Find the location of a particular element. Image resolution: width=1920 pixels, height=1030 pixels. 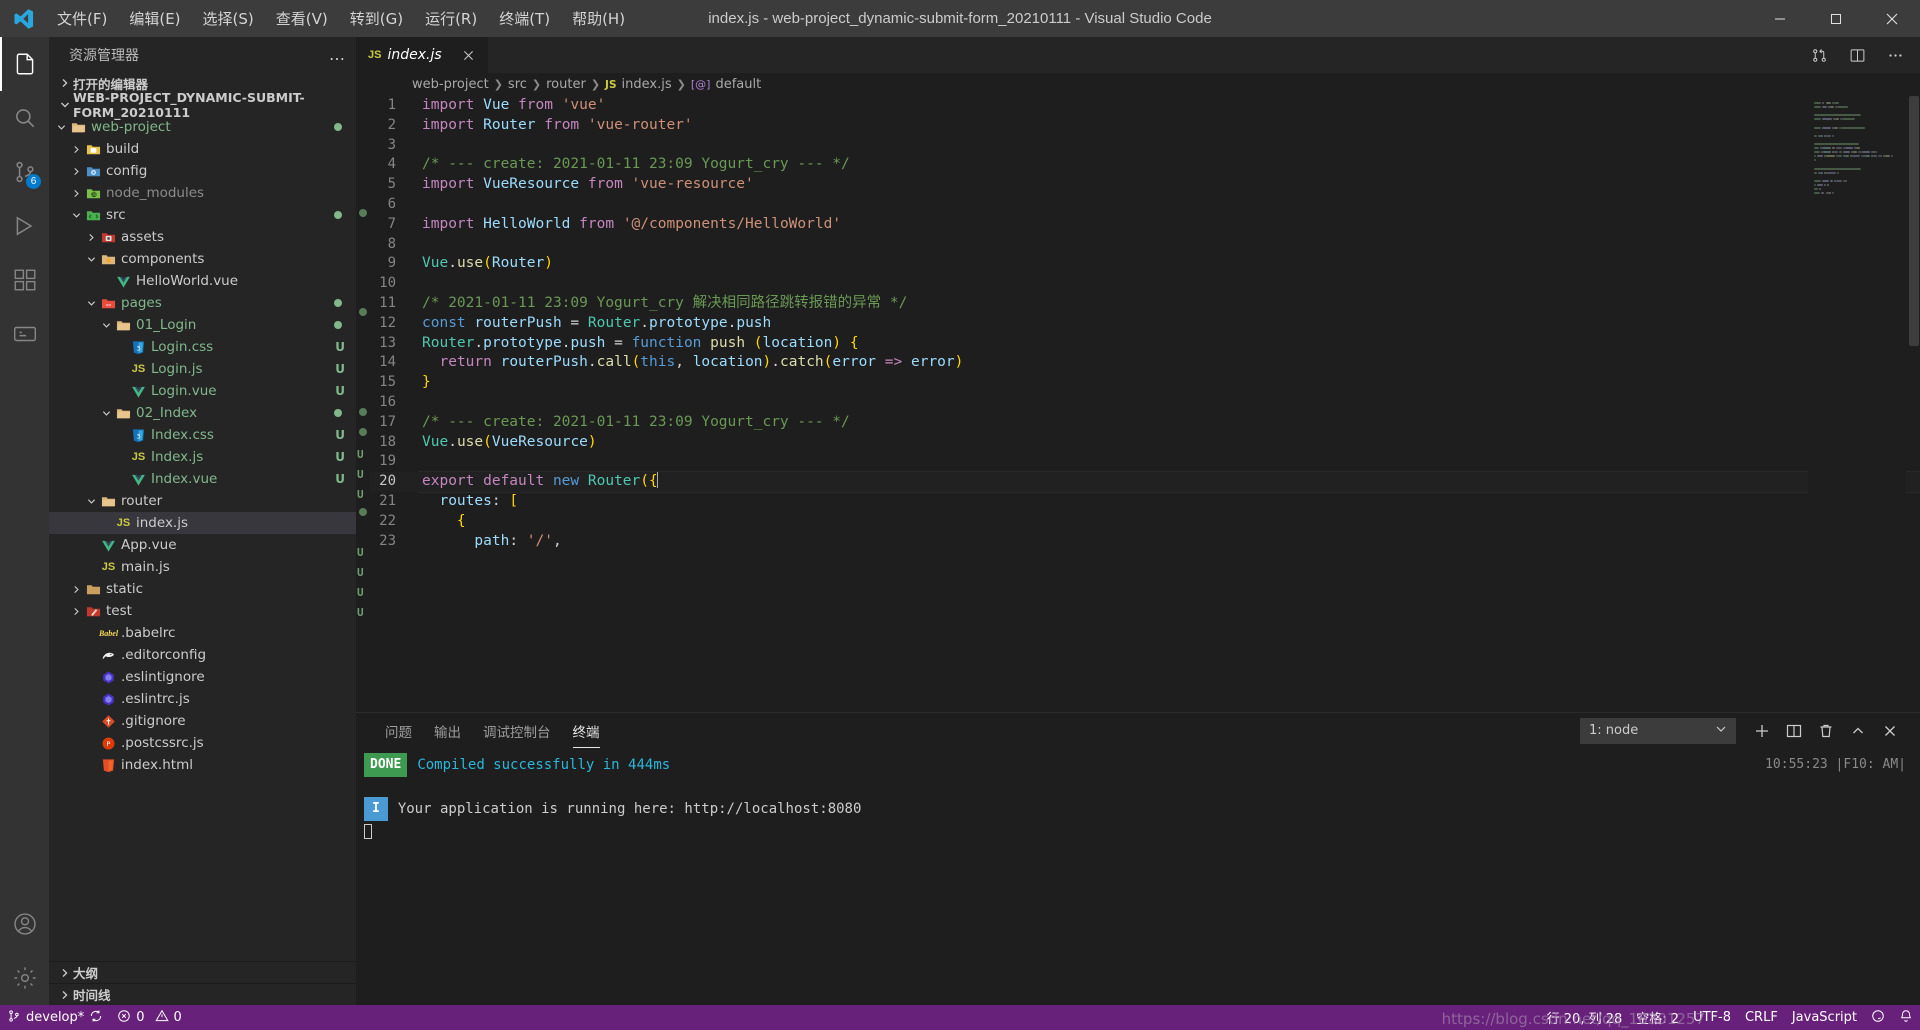

minimize-icon is located at coordinates (1780, 18).